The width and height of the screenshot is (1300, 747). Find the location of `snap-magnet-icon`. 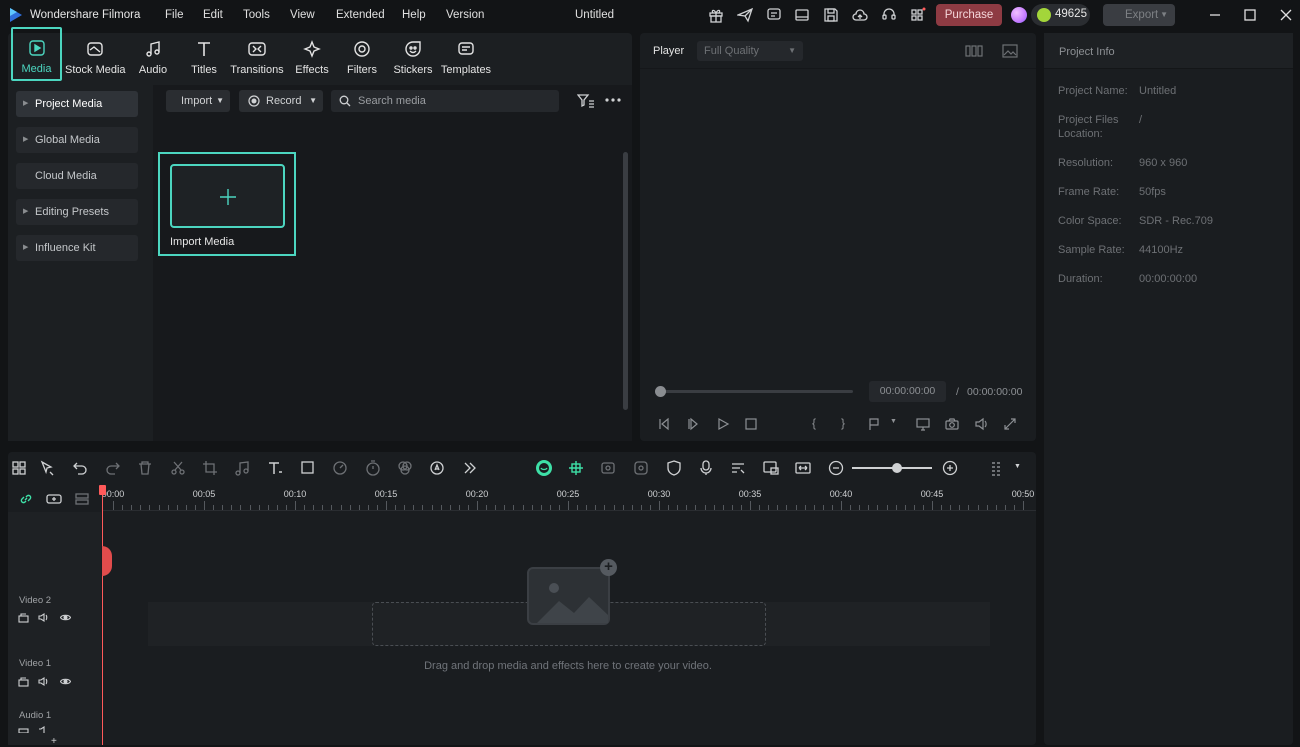

snap-magnet-icon is located at coordinates (576, 468).